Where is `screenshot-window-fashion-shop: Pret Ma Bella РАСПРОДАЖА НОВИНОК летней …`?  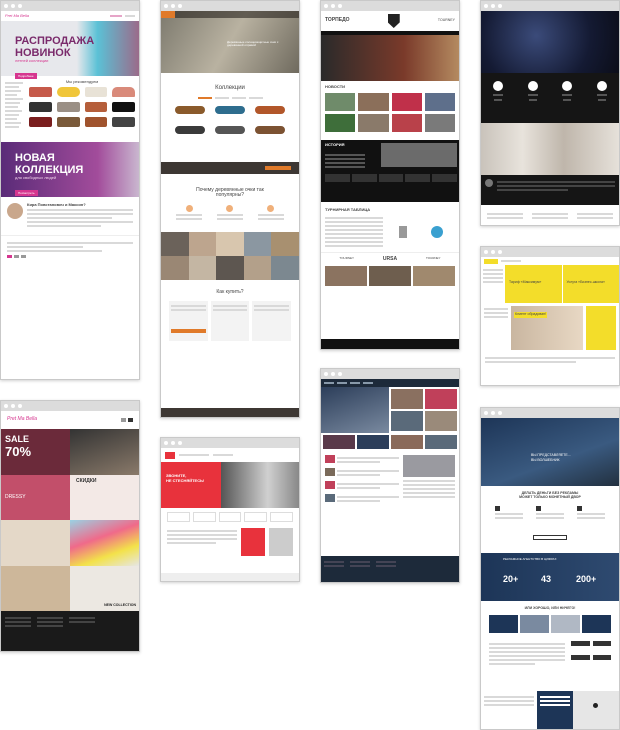 screenshot-window-fashion-shop: Pret Ma Bella РАСПРОДАЖА НОВИНОК летней … is located at coordinates (70, 190).